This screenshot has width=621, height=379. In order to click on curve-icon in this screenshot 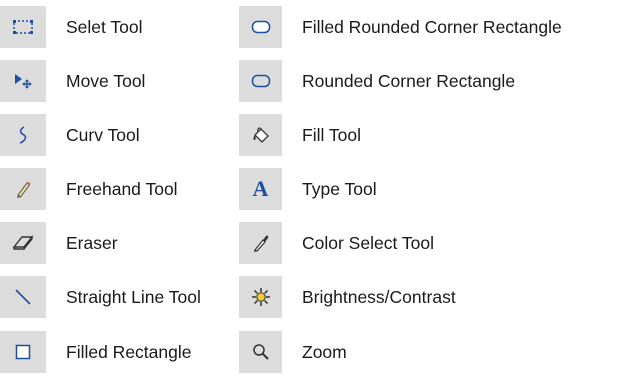, I will do `click(23, 135)`.